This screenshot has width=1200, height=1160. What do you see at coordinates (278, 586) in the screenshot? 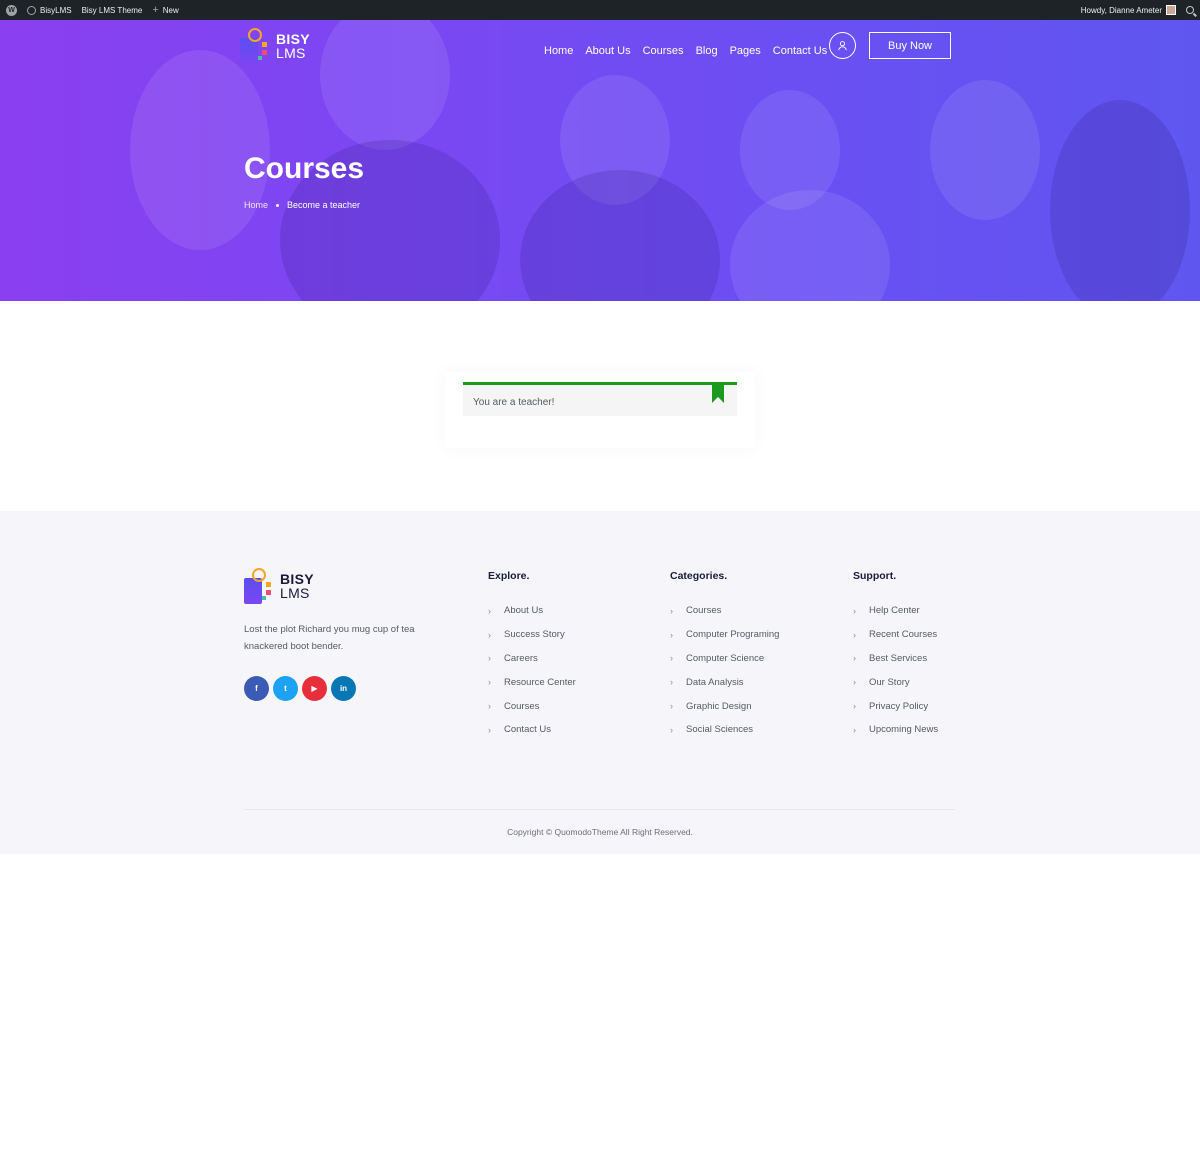
I see `footer-logo: BISY LMS` at bounding box center [278, 586].